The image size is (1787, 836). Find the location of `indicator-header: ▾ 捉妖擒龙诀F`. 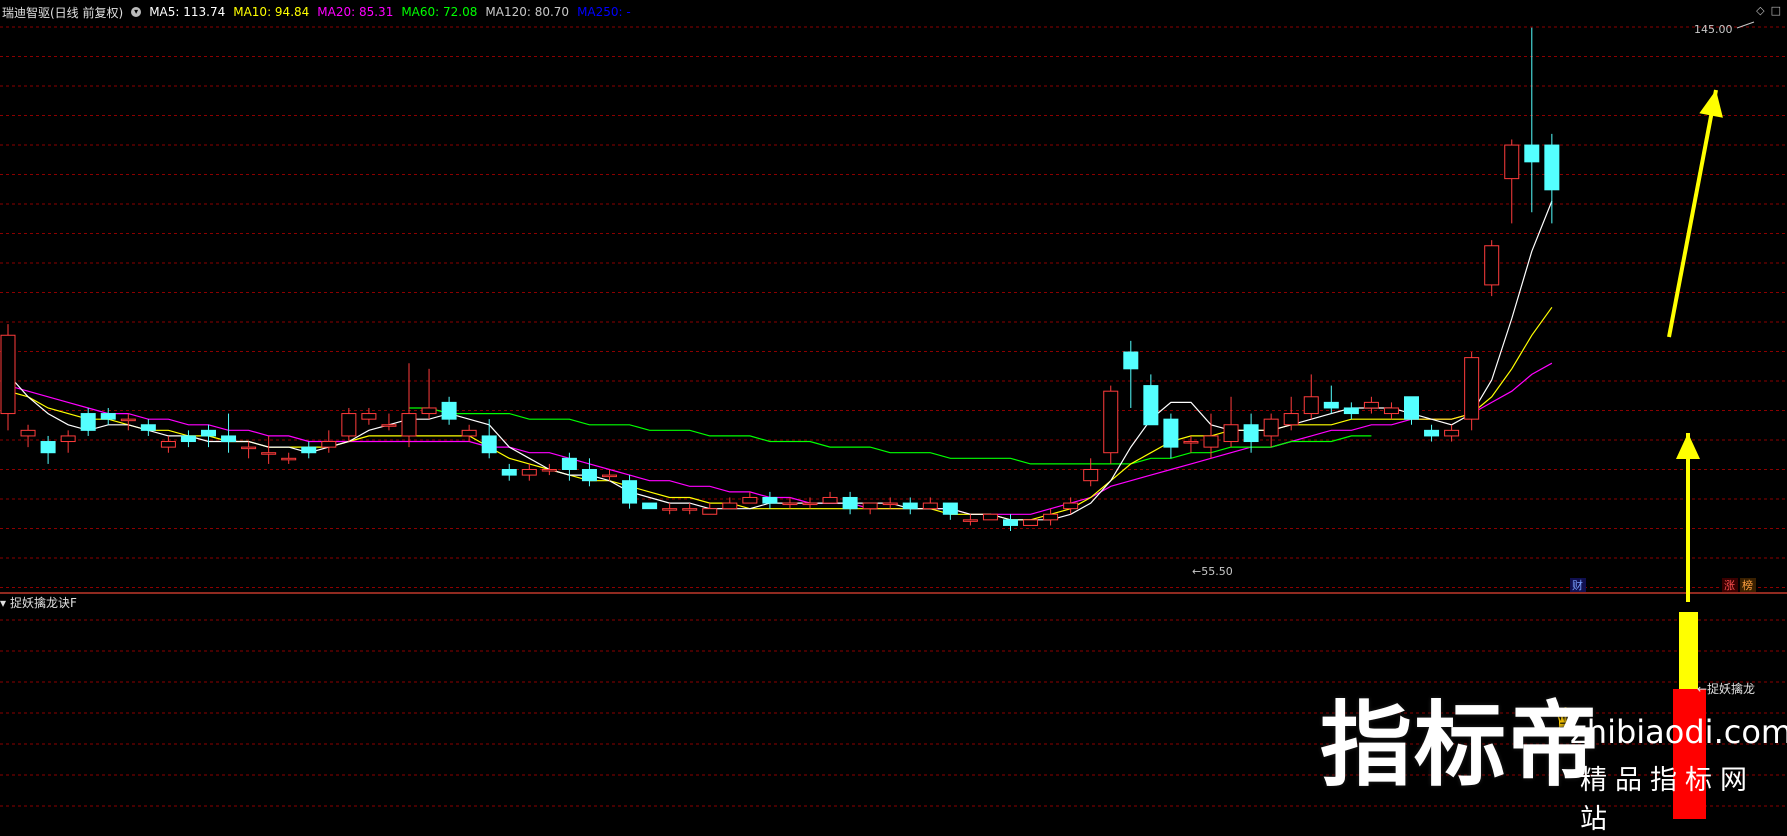

indicator-header: ▾ 捉妖擒龙诀F is located at coordinates (38, 602).